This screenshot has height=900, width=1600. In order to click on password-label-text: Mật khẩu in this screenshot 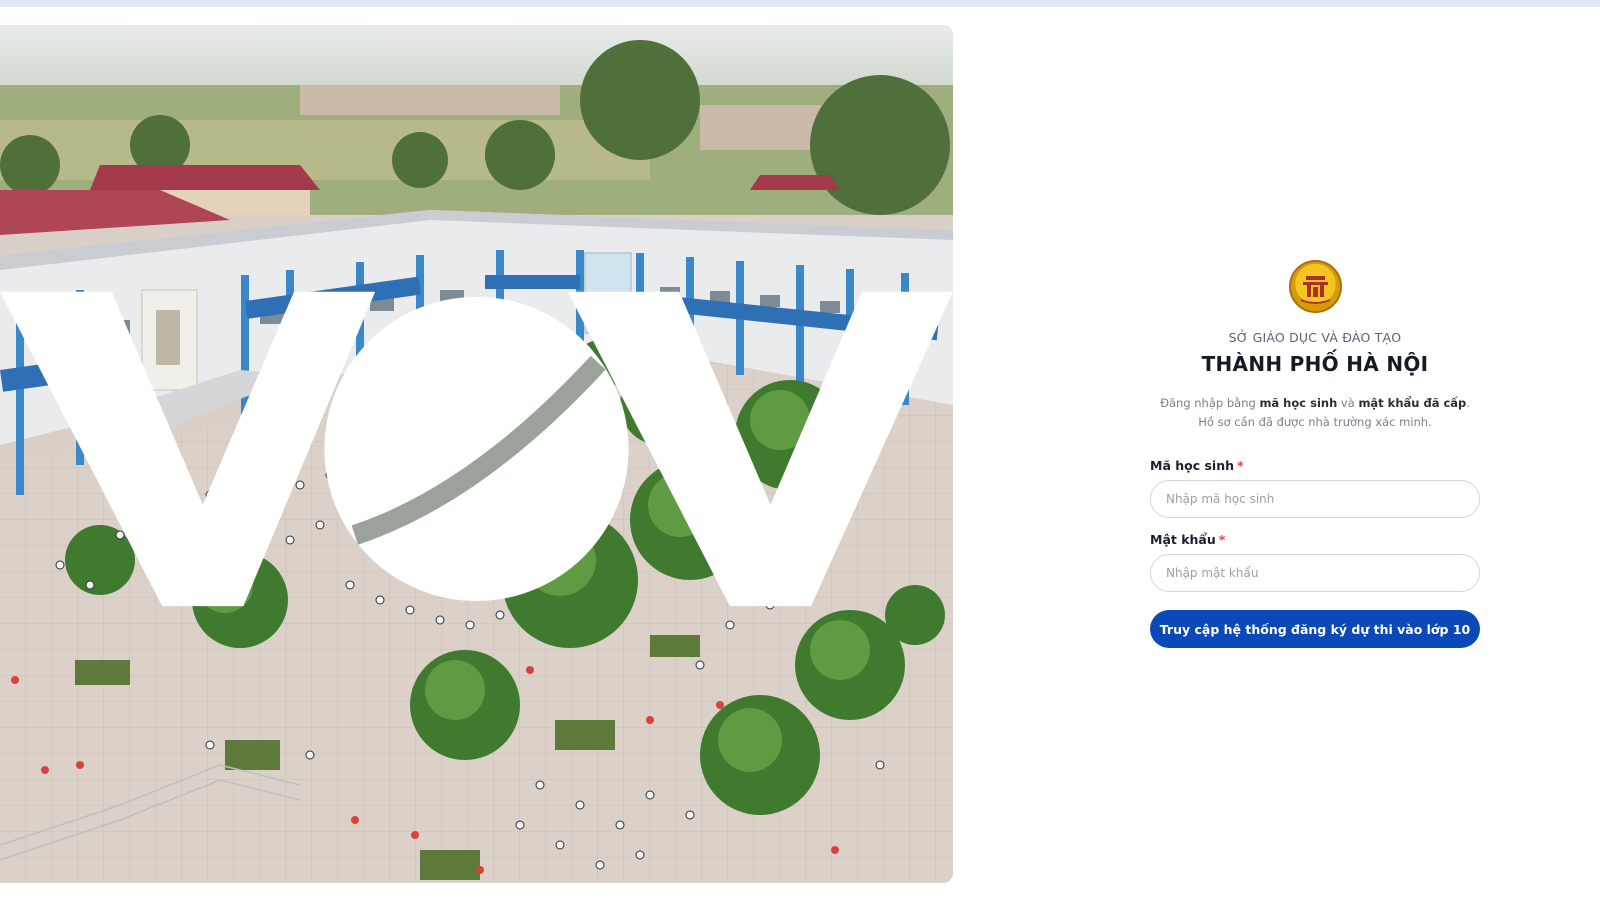, I will do `click(1183, 539)`.